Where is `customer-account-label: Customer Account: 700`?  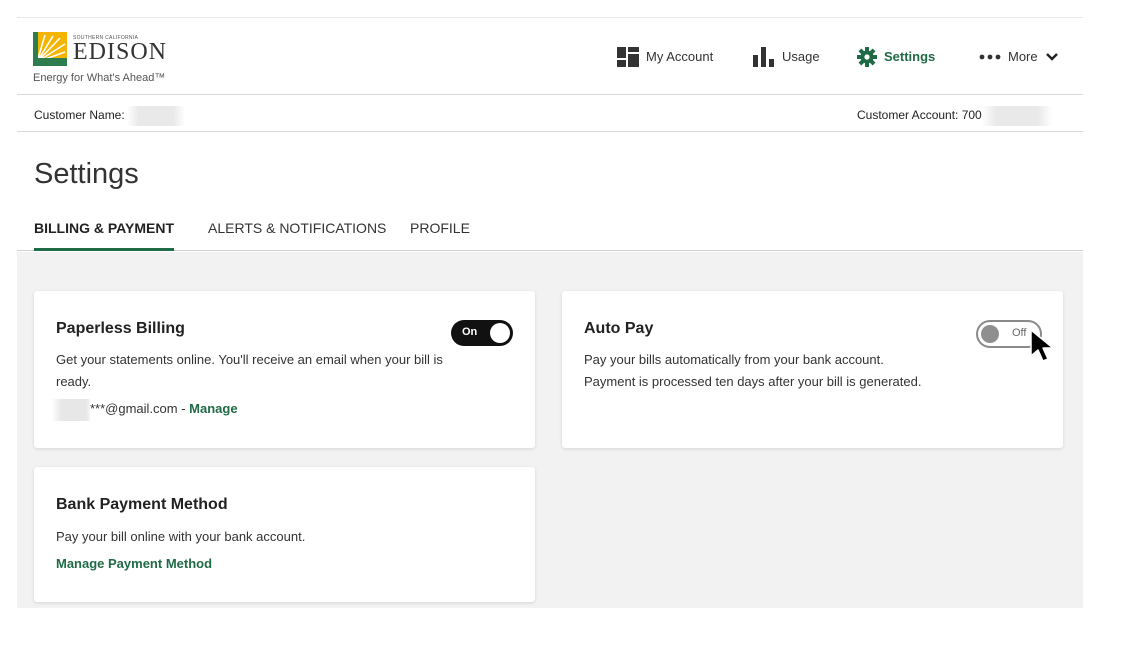 customer-account-label: Customer Account: 700 is located at coordinates (919, 115).